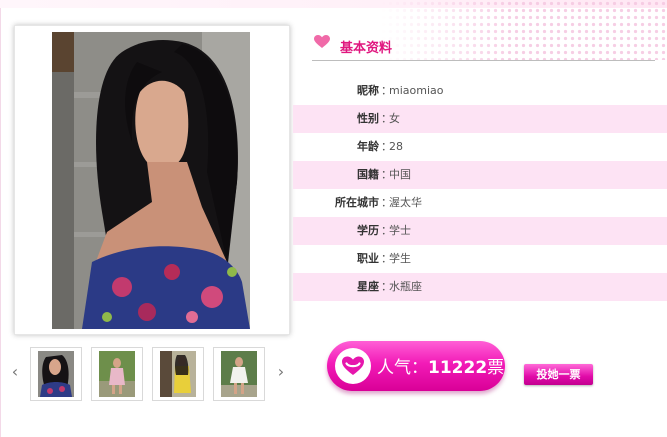 This screenshot has height=437, width=667. Describe the element at coordinates (396, 146) in the screenshot. I see `info-value: 28` at that location.